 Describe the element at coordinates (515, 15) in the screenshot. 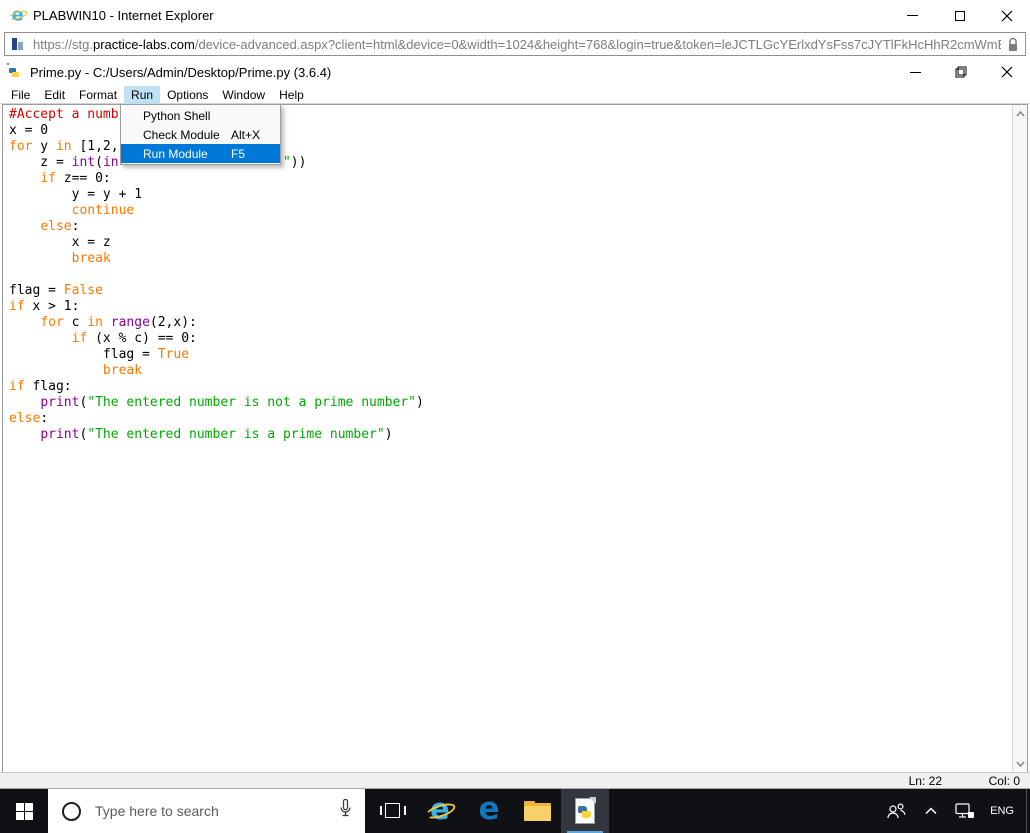

I see `ie-titlebar: e PLABWIN10 - Internet Explorer` at that location.